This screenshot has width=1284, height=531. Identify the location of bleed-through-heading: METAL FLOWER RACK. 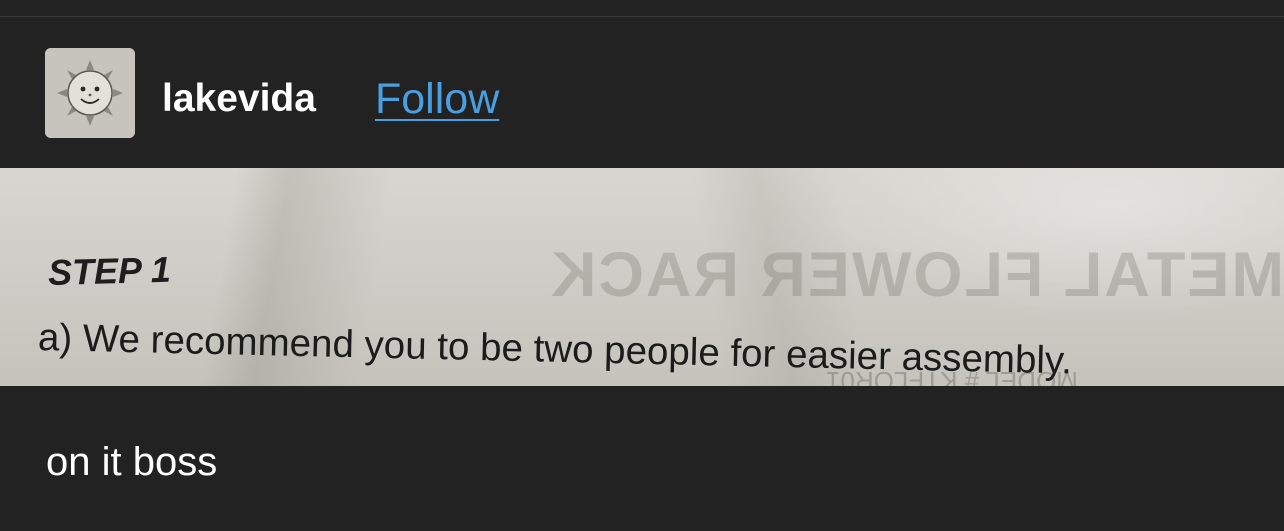
(916, 275).